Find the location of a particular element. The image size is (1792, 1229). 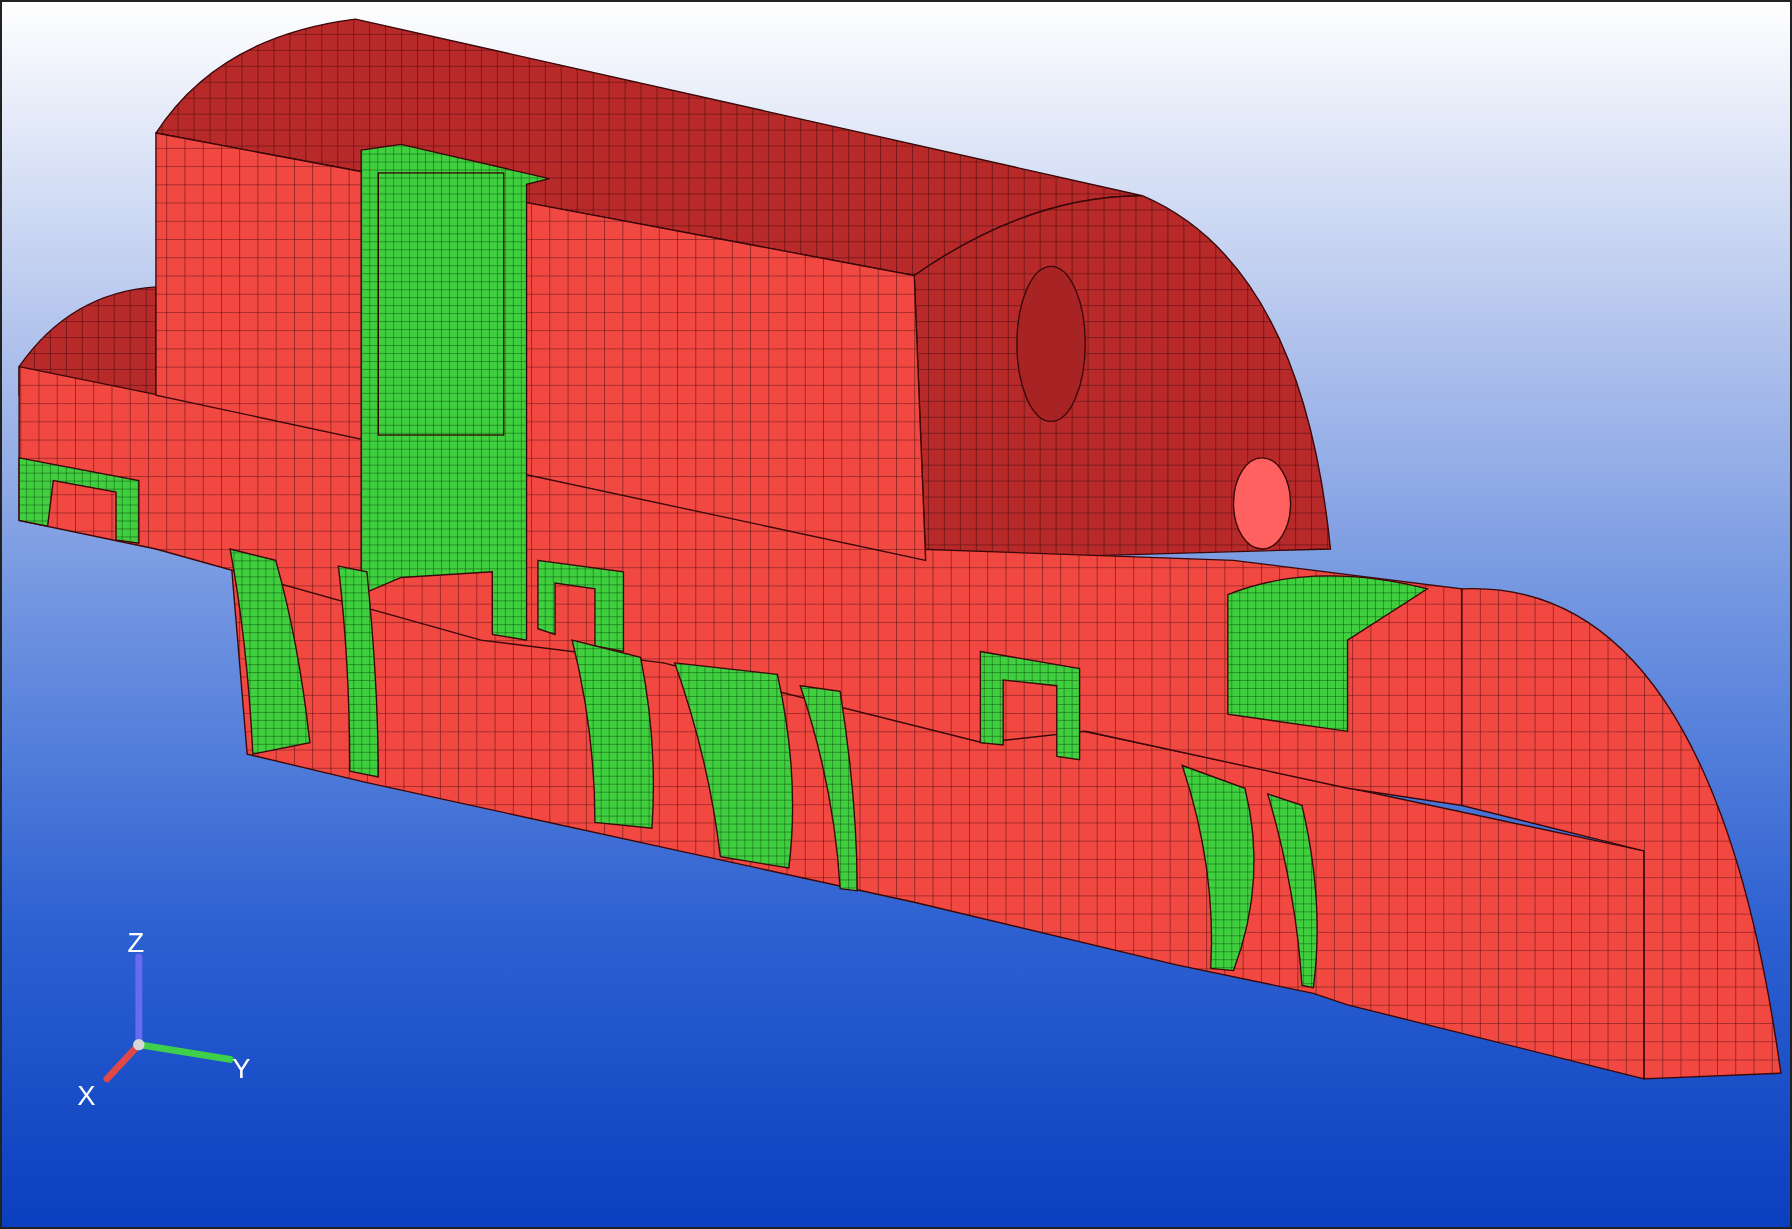

axis-label: Y is located at coordinates (241, 1068).